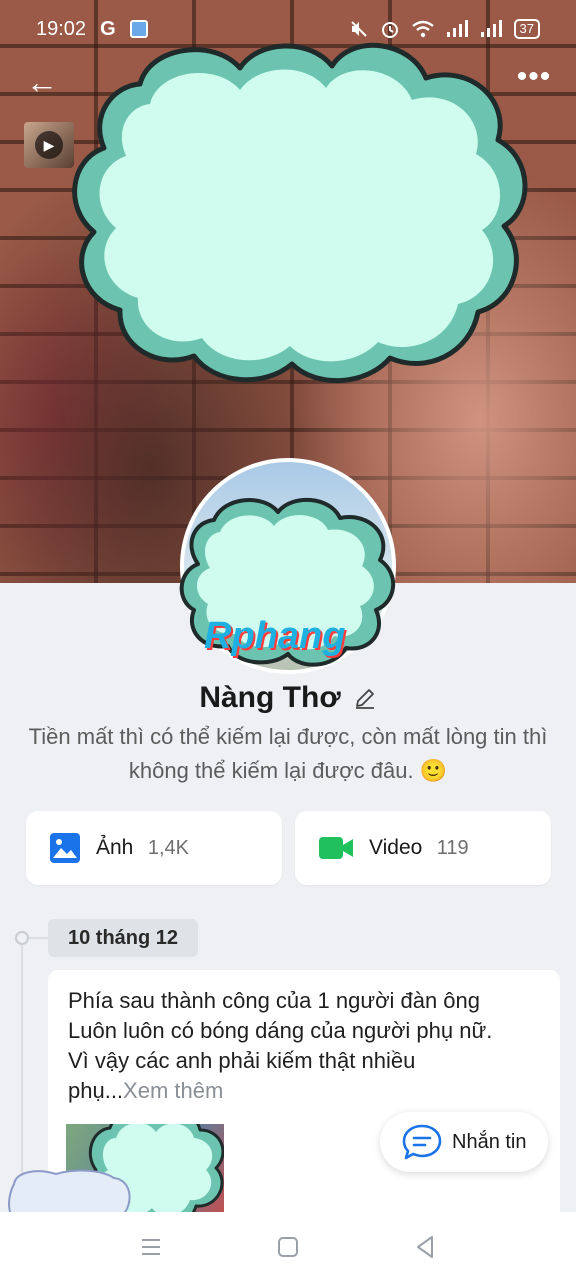  Describe the element at coordinates (168, 848) in the screenshot. I see `photos-count: 1,4K` at that location.